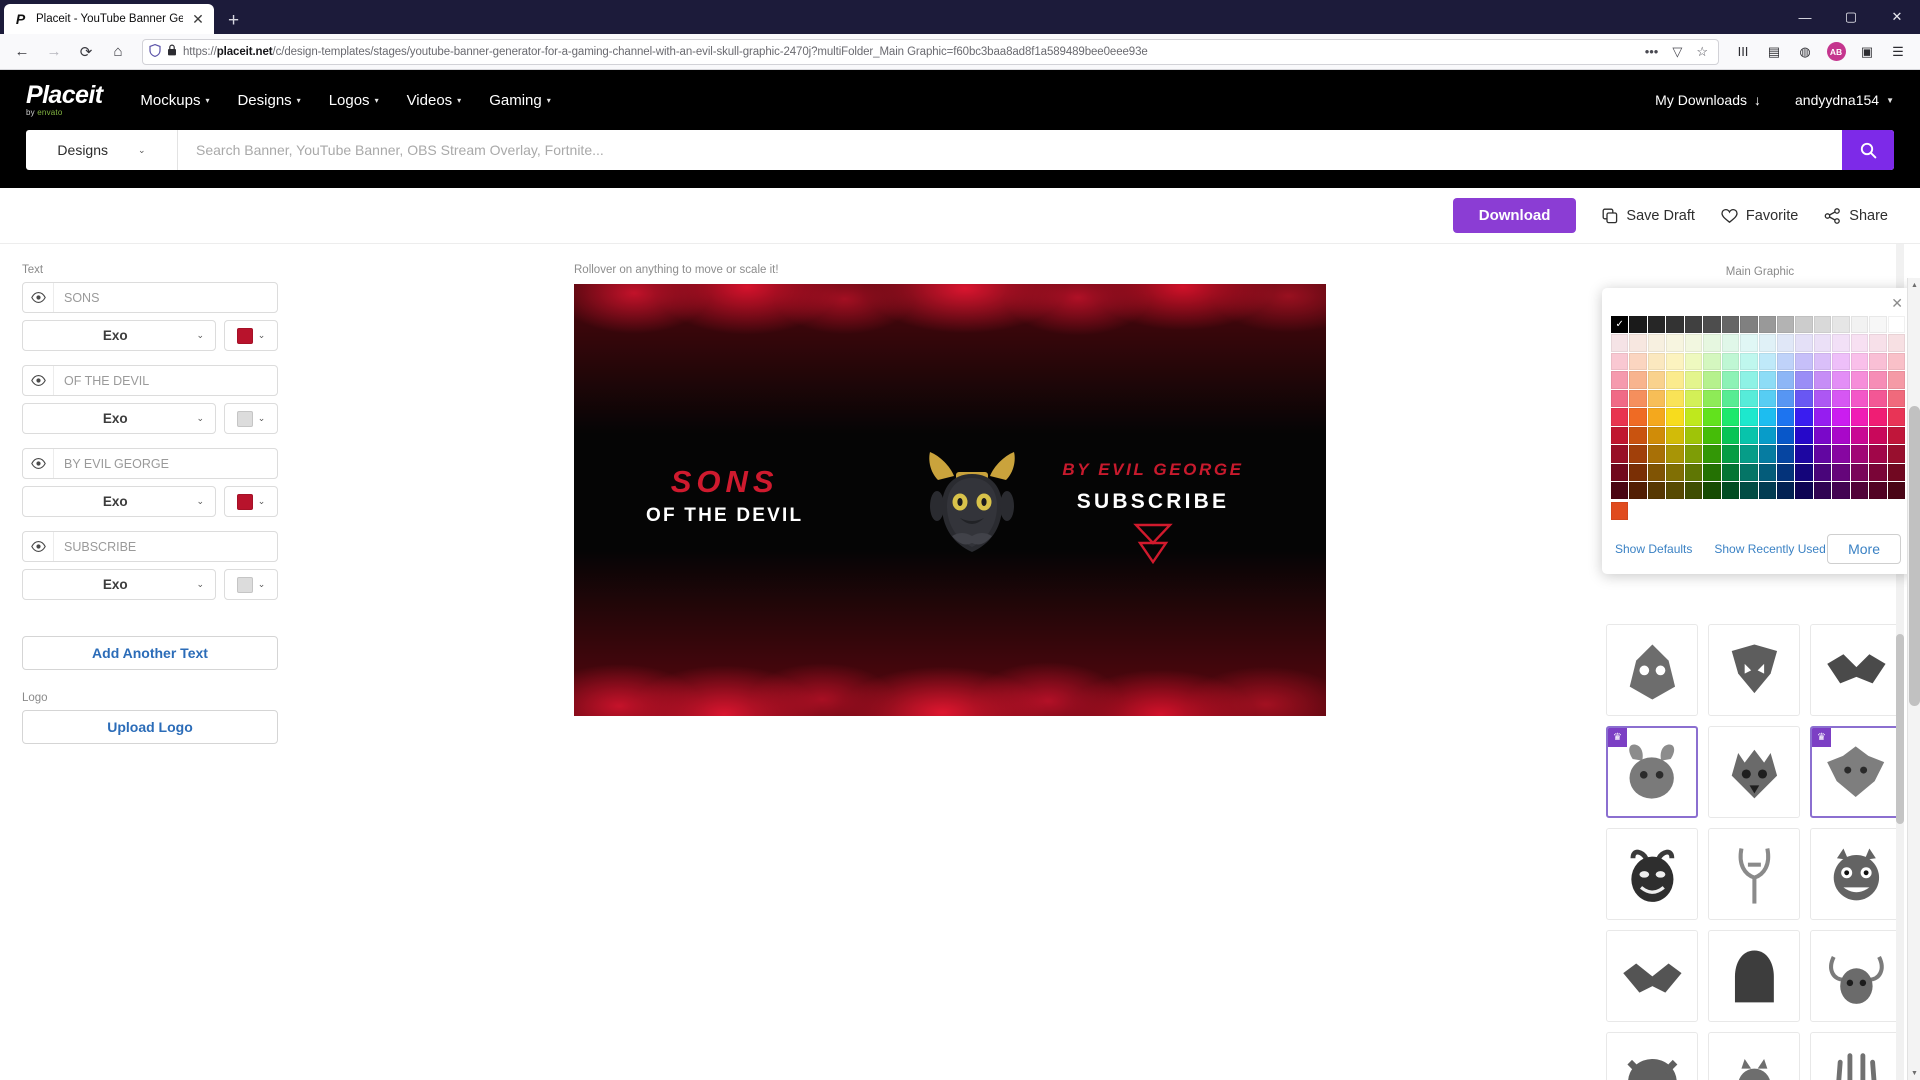  What do you see at coordinates (150, 727) in the screenshot?
I see `upload-logo-button: Upload Logo` at bounding box center [150, 727].